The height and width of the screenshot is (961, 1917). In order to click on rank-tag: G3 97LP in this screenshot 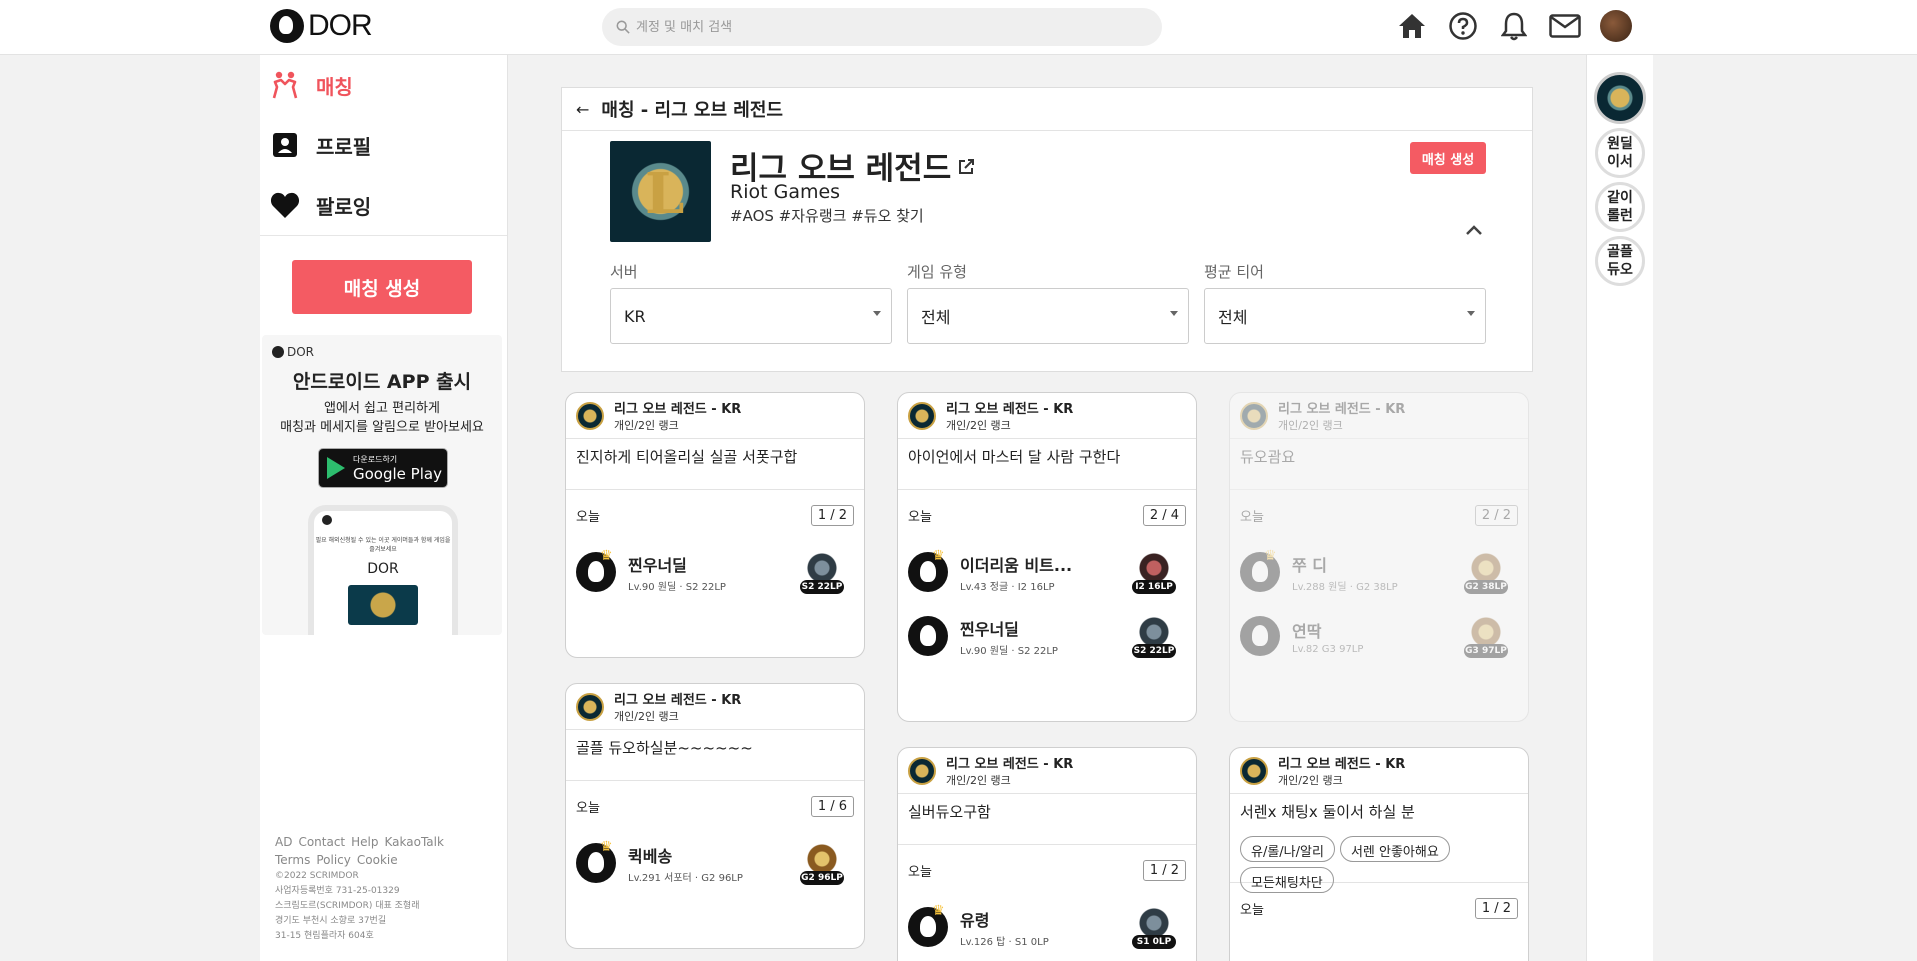, I will do `click(1486, 651)`.